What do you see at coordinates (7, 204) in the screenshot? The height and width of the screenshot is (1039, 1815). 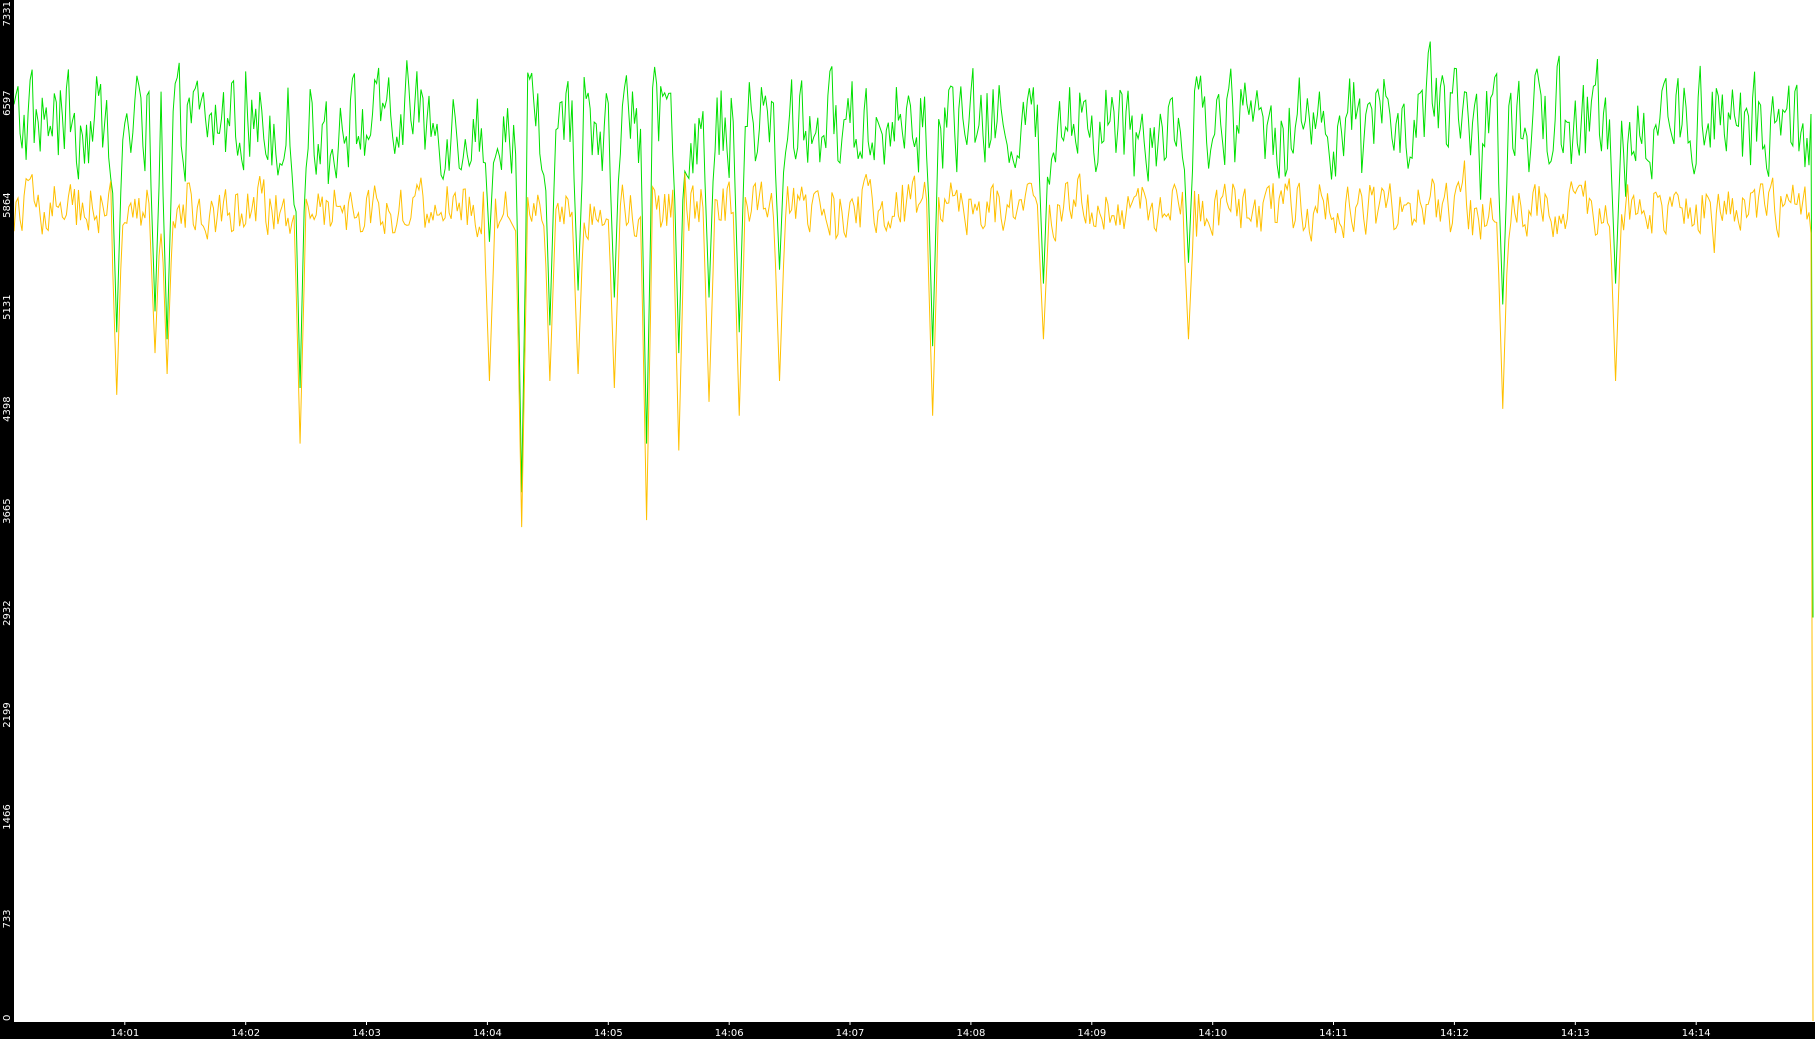 I see `y-tick-label: 5864` at bounding box center [7, 204].